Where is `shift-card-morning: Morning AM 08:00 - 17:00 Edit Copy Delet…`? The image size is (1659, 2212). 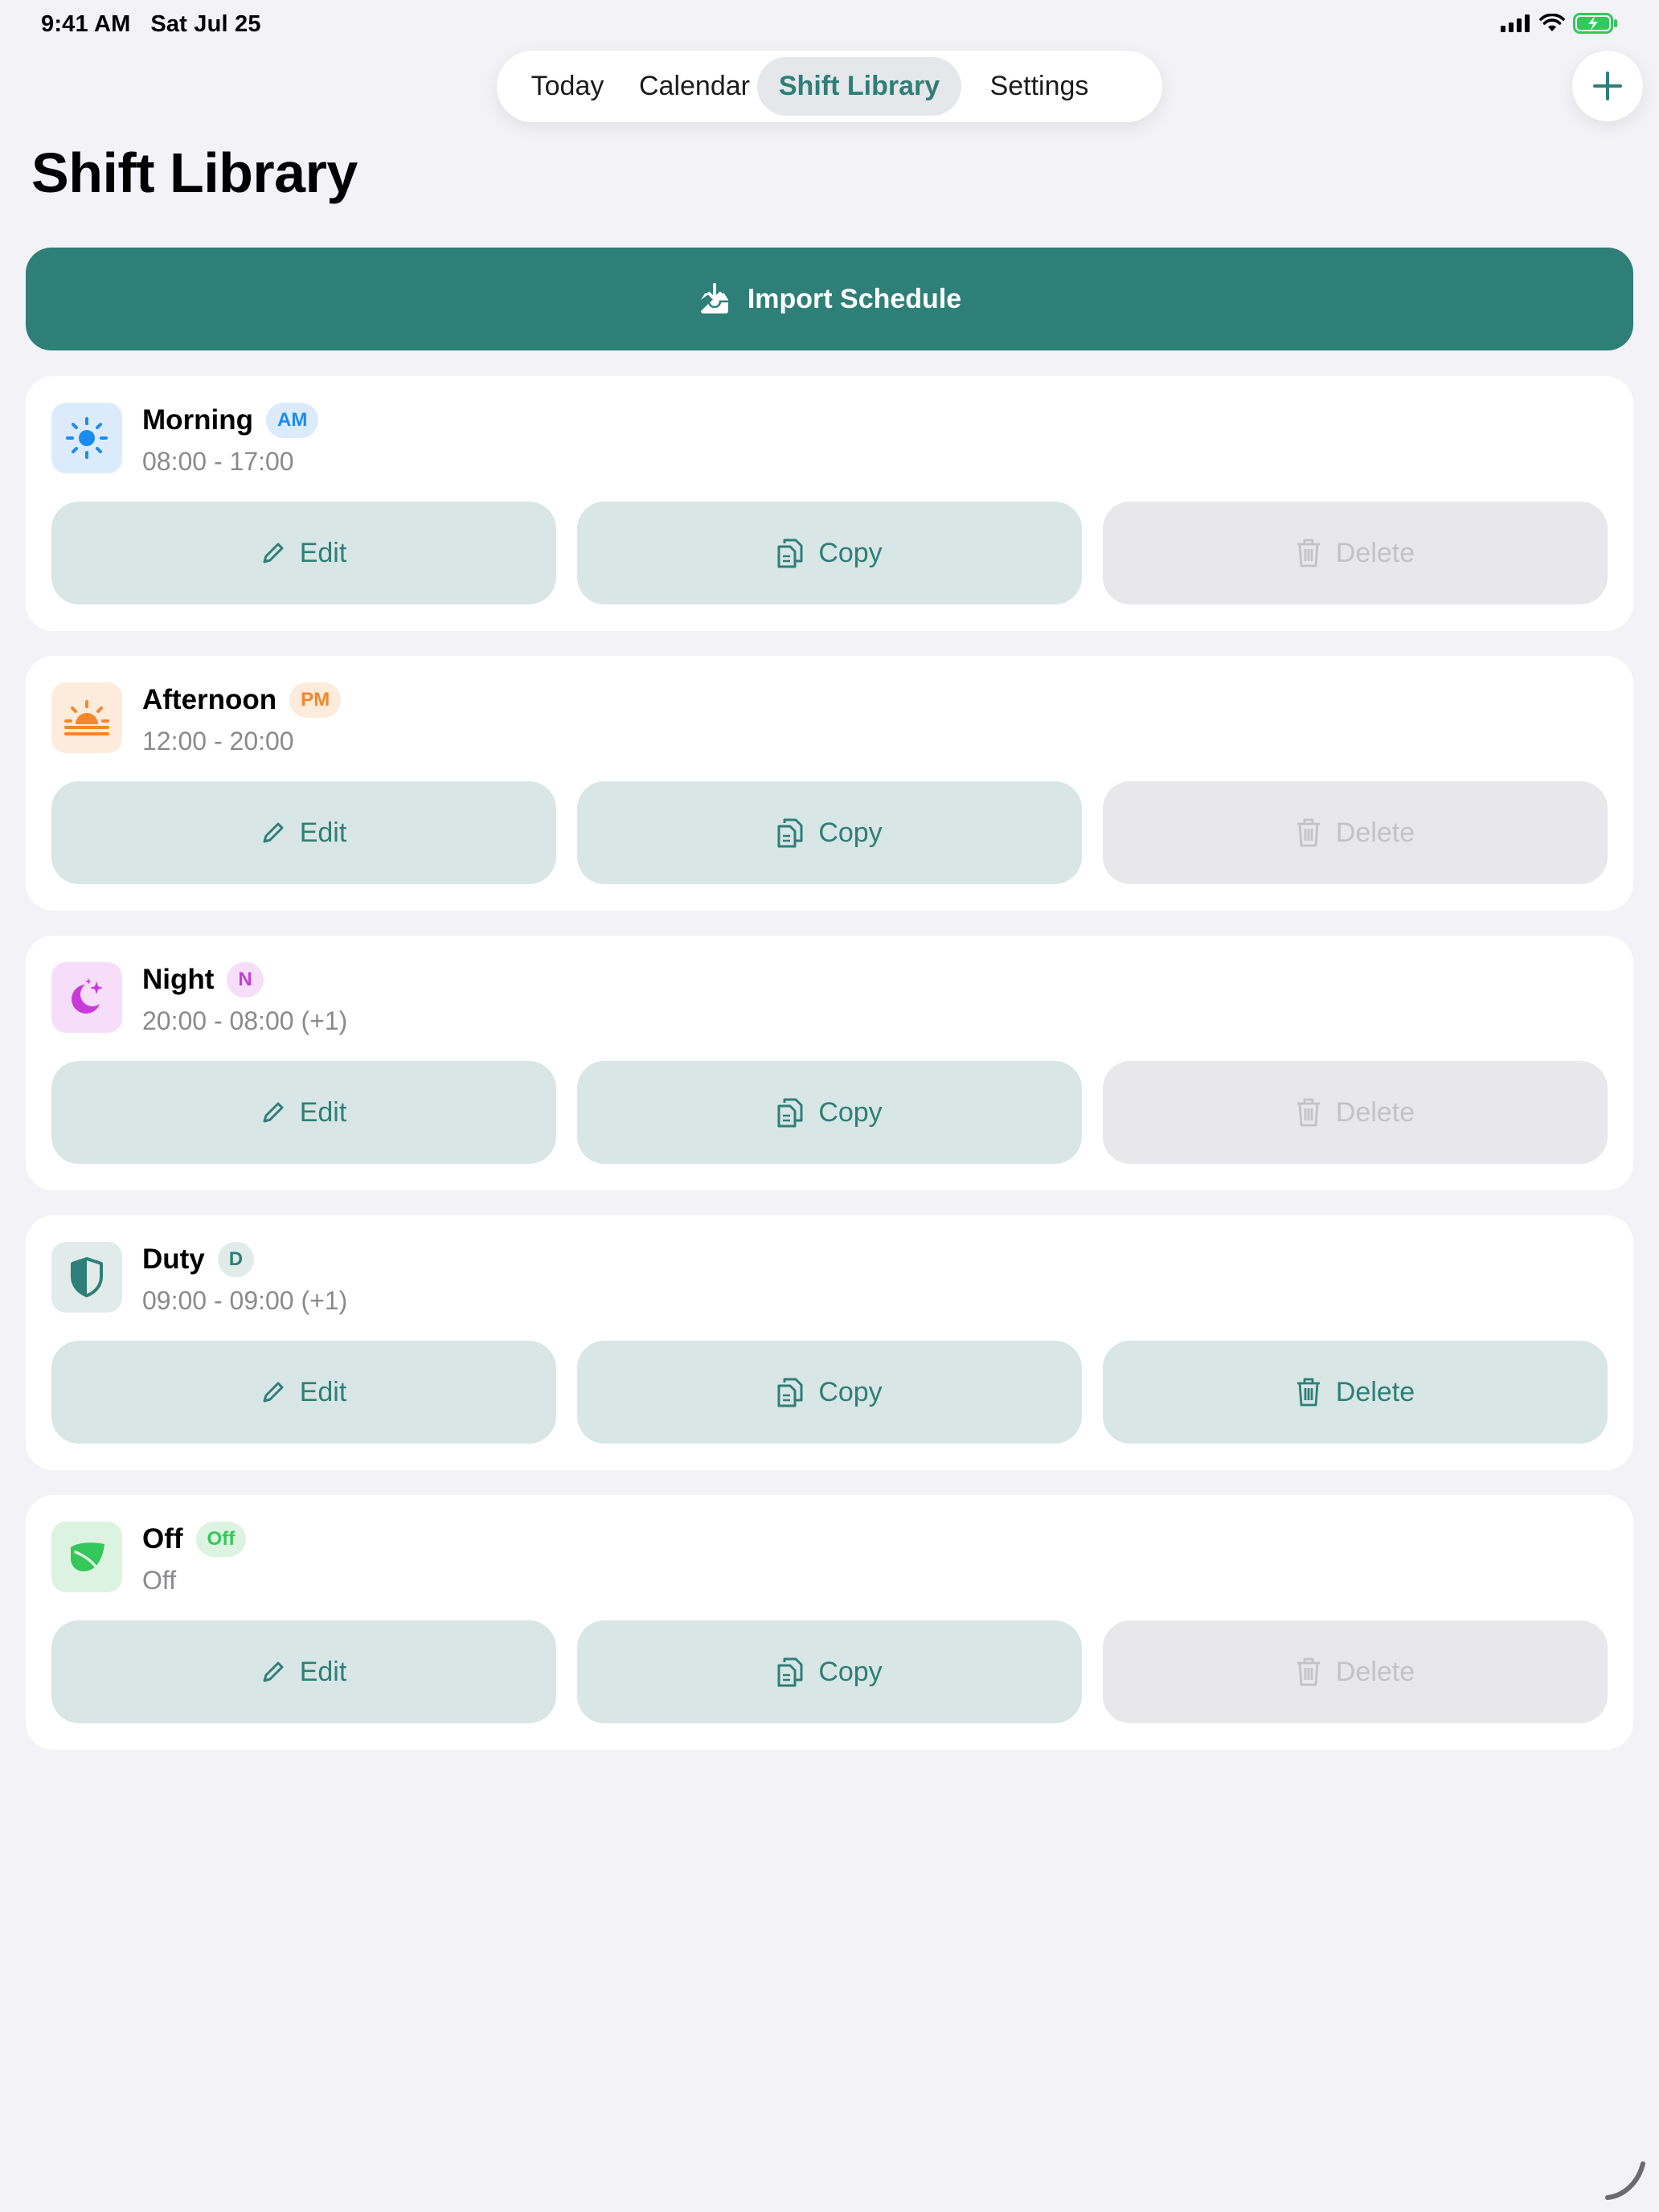
shift-card-morning: Morning AM 08:00 - 17:00 Edit Copy Delet… is located at coordinates (829, 503).